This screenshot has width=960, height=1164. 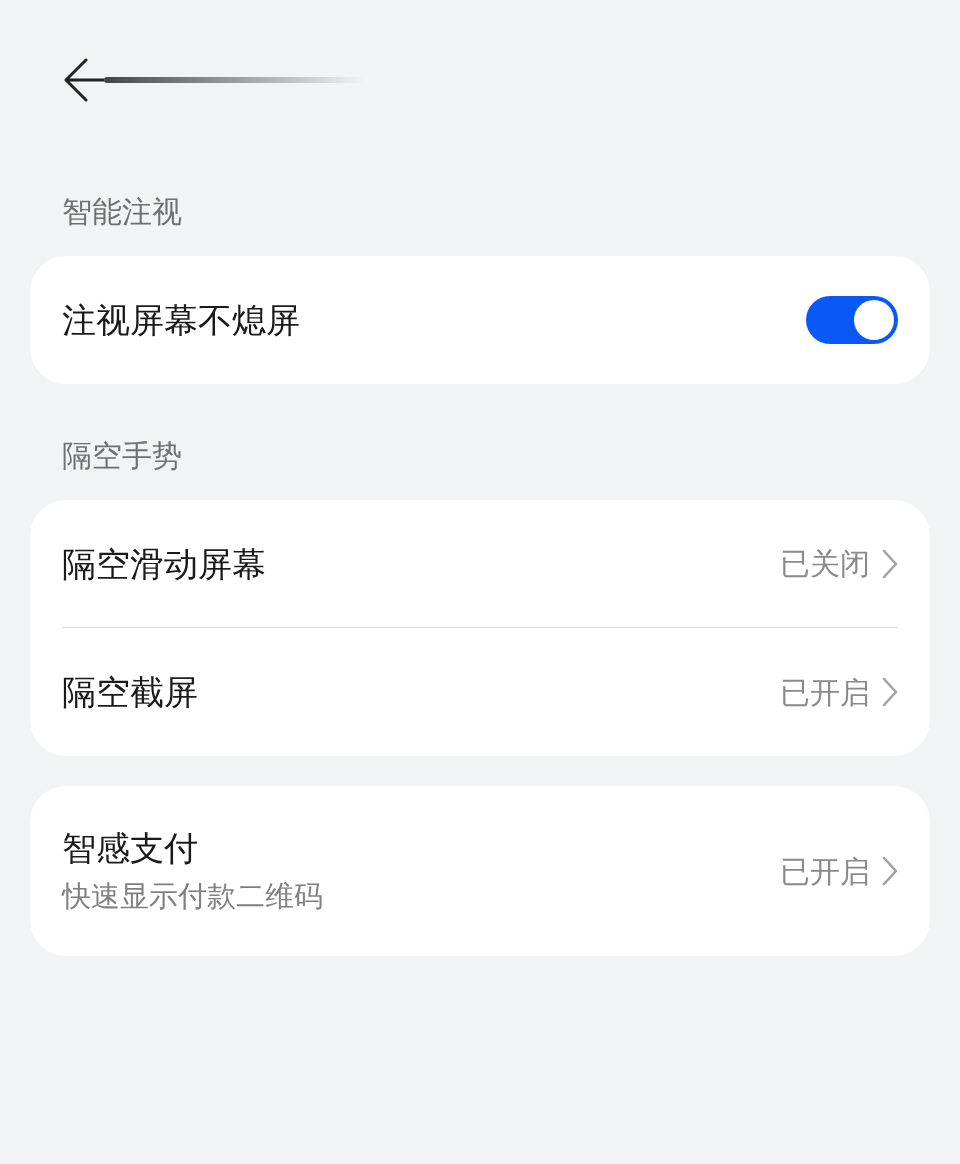 What do you see at coordinates (130, 848) in the screenshot?
I see `setting-label: 智感支付` at bounding box center [130, 848].